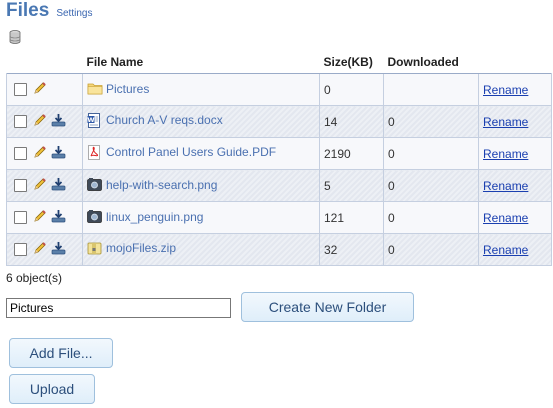 The height and width of the screenshot is (408, 553). Describe the element at coordinates (431, 62) in the screenshot. I see `column-header-downloaded: Downloaded` at that location.